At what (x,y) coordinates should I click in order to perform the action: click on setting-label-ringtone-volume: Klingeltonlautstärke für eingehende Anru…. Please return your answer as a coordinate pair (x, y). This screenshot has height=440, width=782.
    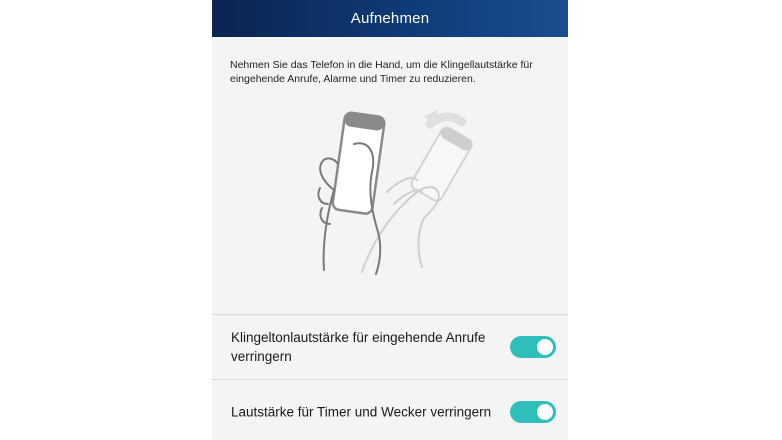
    Looking at the image, I should click on (358, 347).